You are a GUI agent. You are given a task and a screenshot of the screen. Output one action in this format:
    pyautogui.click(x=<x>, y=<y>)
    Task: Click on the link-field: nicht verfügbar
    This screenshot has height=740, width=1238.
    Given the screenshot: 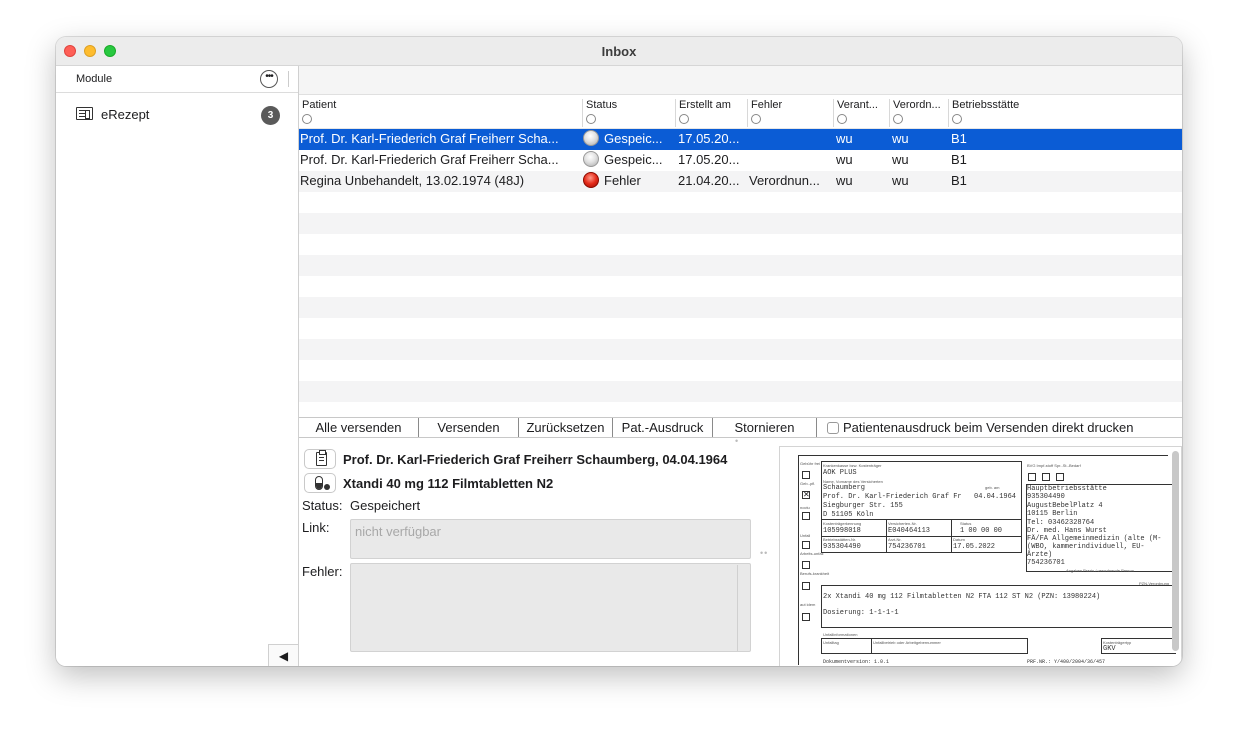 What is the action you would take?
    pyautogui.click(x=550, y=539)
    